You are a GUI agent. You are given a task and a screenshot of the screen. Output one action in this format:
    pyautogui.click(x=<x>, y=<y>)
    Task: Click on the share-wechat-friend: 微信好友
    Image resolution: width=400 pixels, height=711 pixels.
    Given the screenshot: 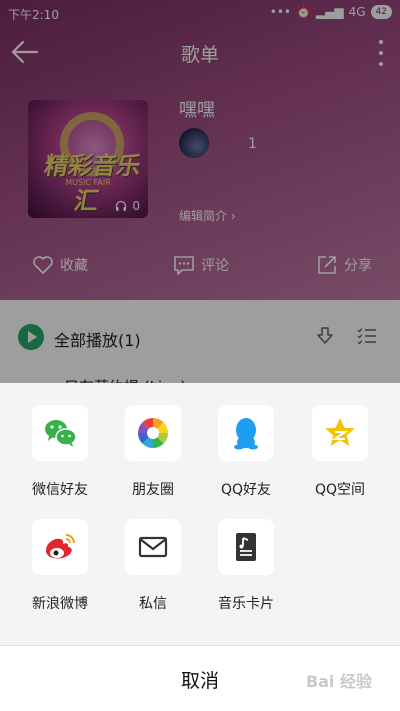 What is the action you would take?
    pyautogui.click(x=60, y=440)
    